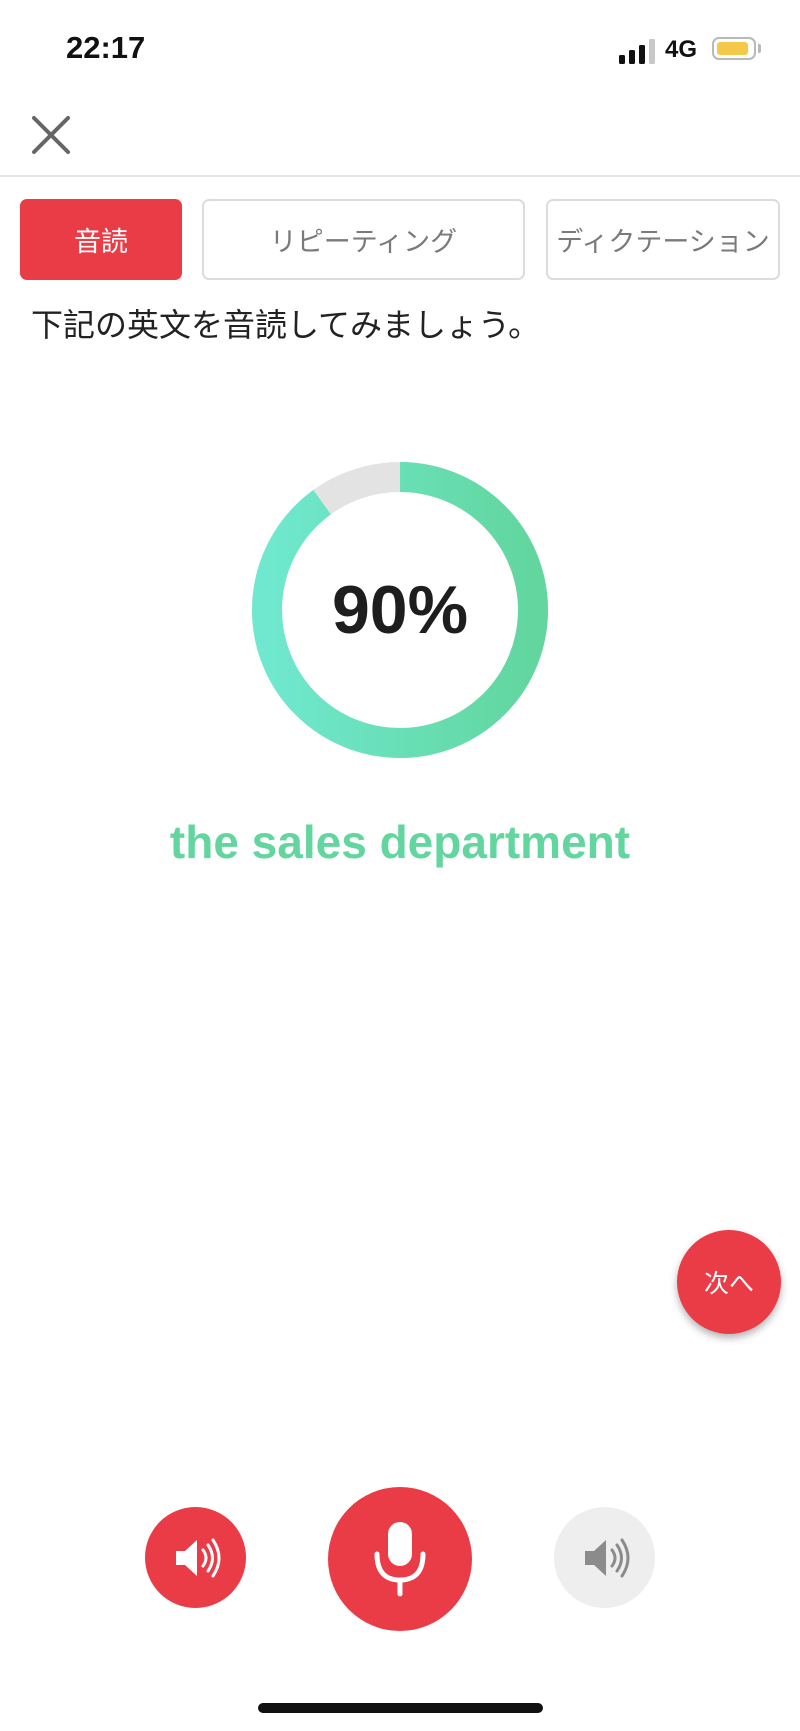  I want to click on home-indicator, so click(400, 1708).